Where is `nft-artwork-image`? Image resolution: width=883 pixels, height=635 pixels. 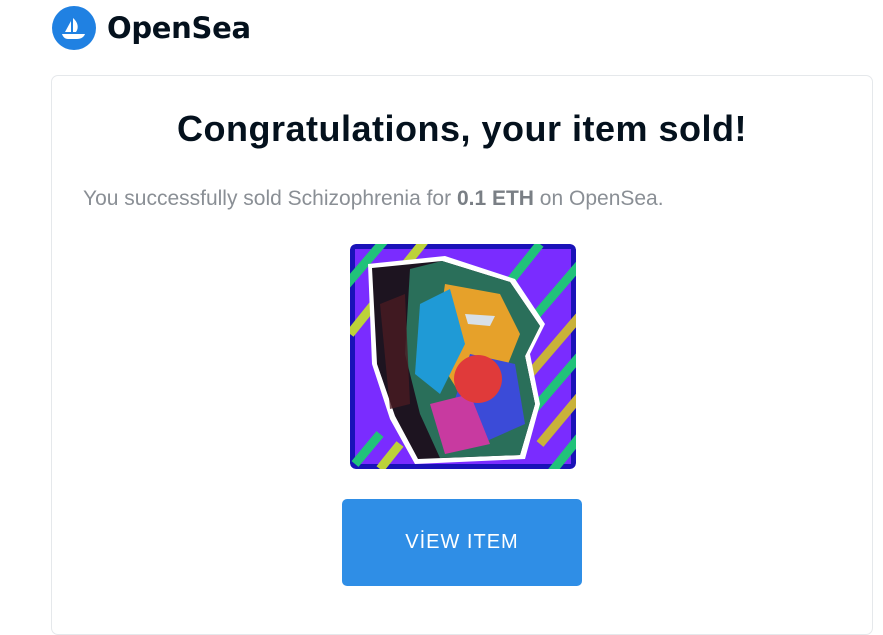
nft-artwork-image is located at coordinates (463, 356).